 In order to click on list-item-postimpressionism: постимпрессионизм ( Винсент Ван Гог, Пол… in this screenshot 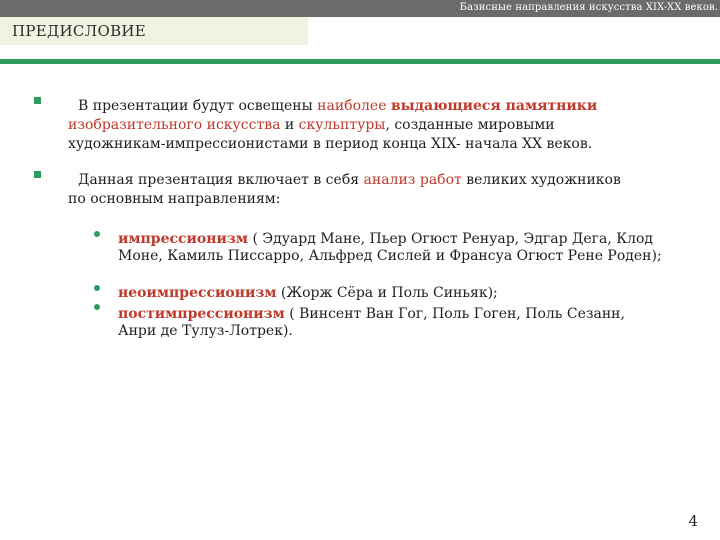, I will do `click(378, 323)`.